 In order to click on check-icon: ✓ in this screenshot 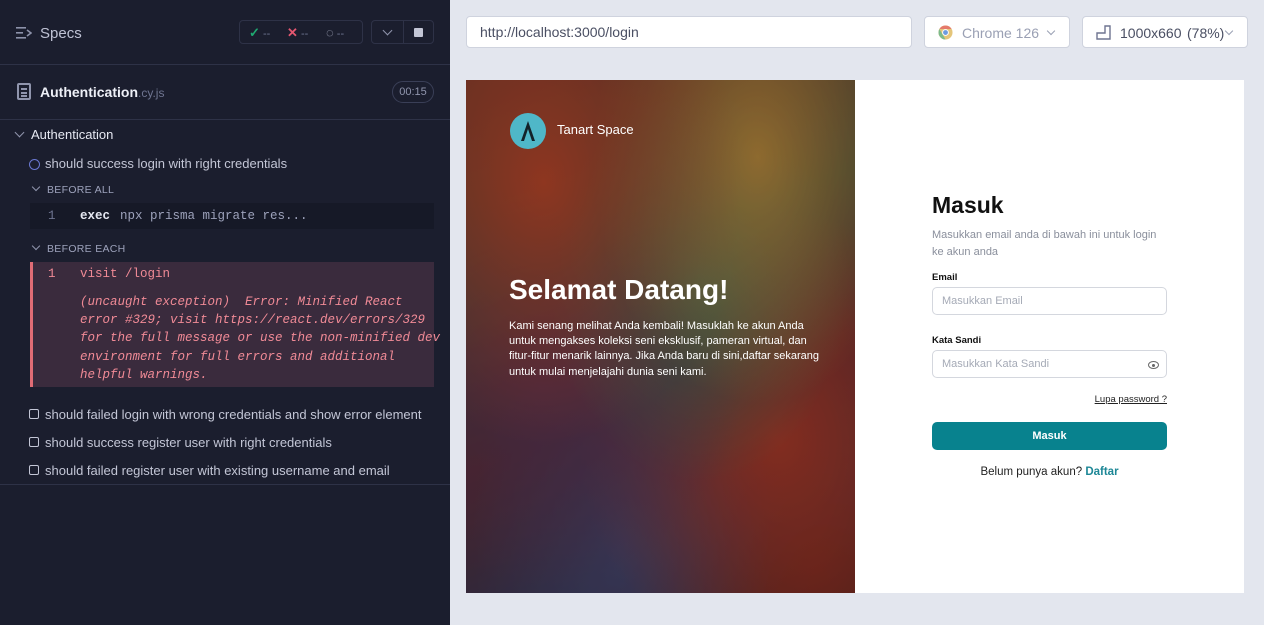, I will do `click(254, 32)`.